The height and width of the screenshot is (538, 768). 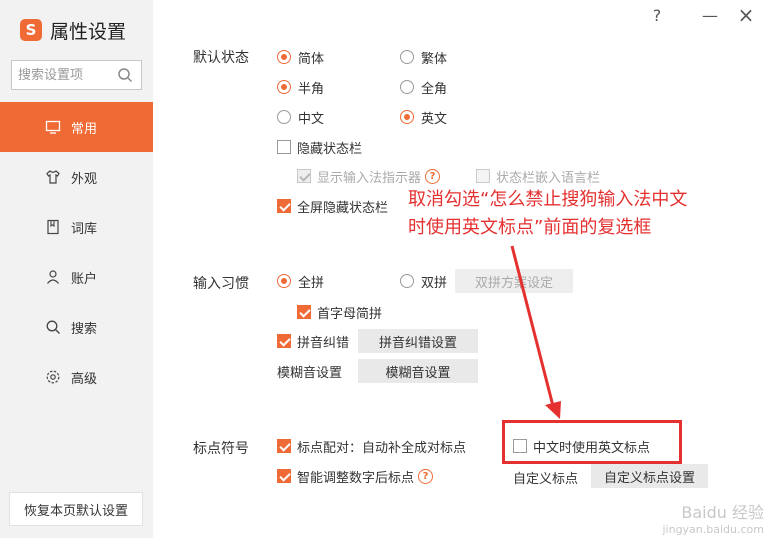 I want to click on fuzzy-sound-label: 模糊音设置, so click(x=310, y=373).